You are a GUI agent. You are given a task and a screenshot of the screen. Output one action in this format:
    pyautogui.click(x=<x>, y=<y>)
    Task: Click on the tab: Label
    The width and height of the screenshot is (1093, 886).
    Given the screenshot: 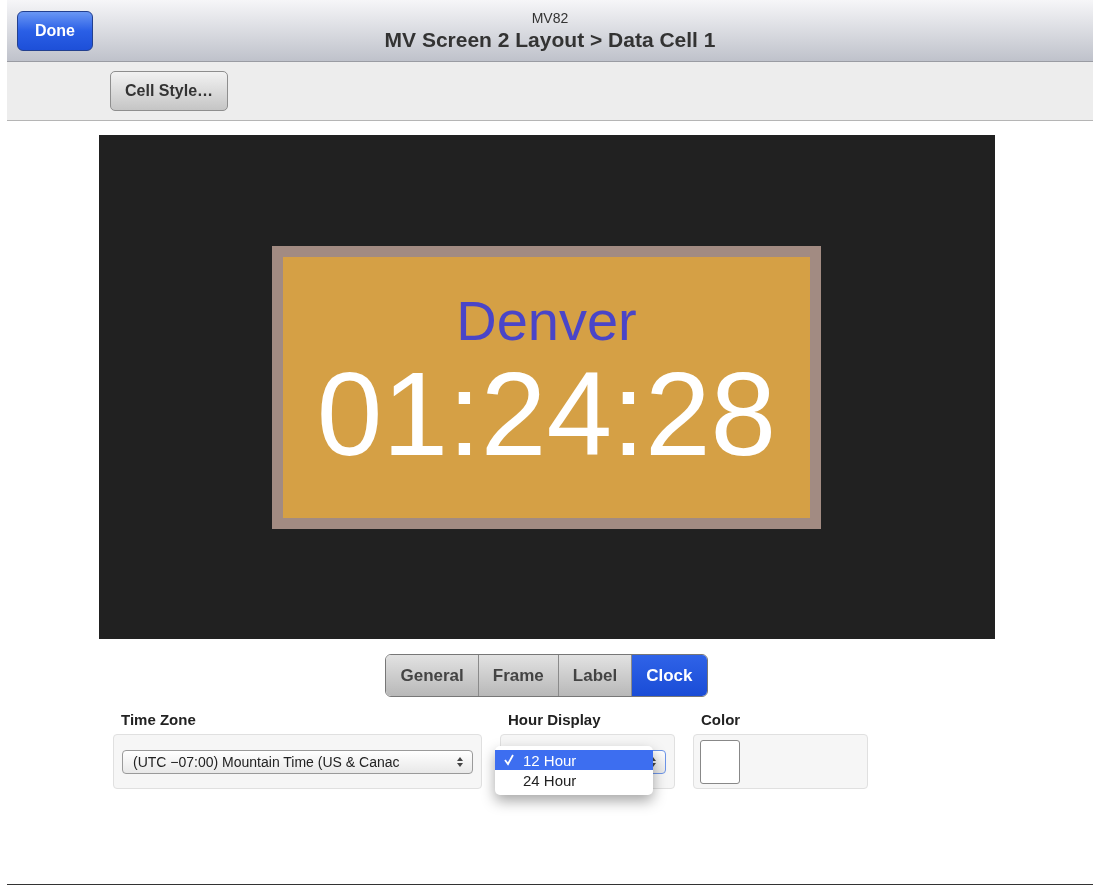 What is the action you would take?
    pyautogui.click(x=594, y=675)
    